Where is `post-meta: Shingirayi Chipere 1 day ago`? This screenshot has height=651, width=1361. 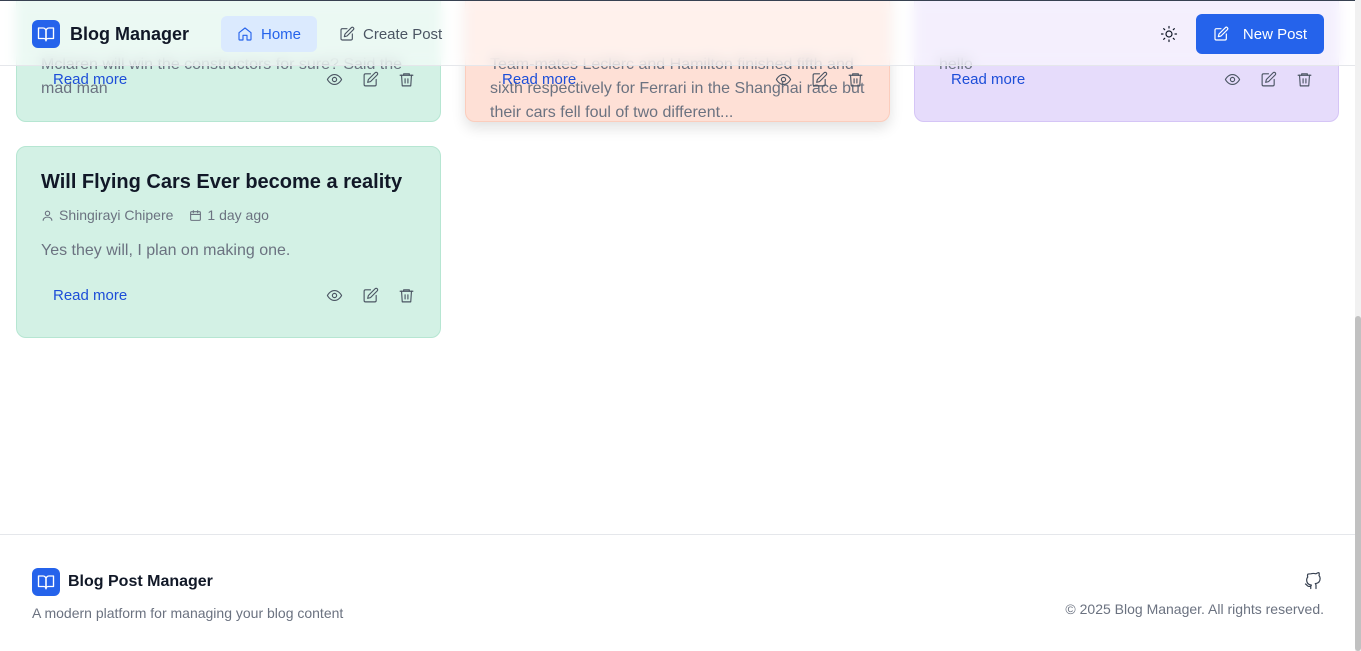 post-meta: Shingirayi Chipere 1 day ago is located at coordinates (155, 215).